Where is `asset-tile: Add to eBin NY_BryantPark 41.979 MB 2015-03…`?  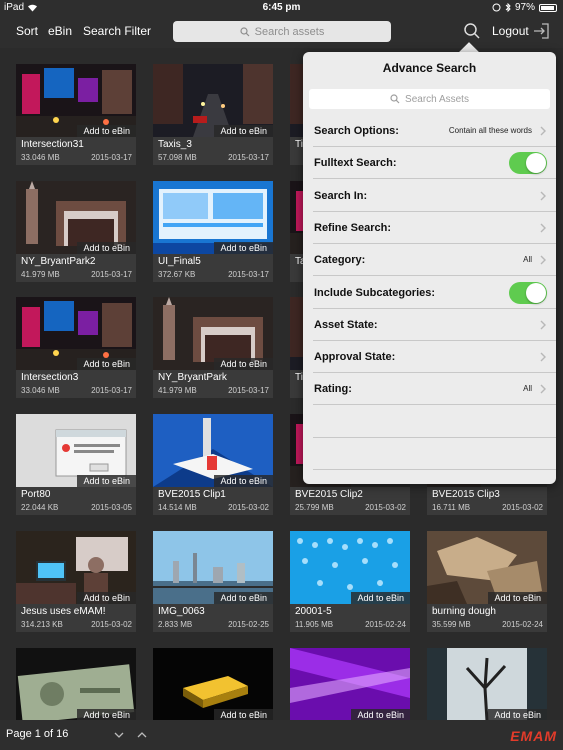
asset-tile: Add to eBin NY_BryantPark 41.979 MB 2015-03… is located at coordinates (213, 347).